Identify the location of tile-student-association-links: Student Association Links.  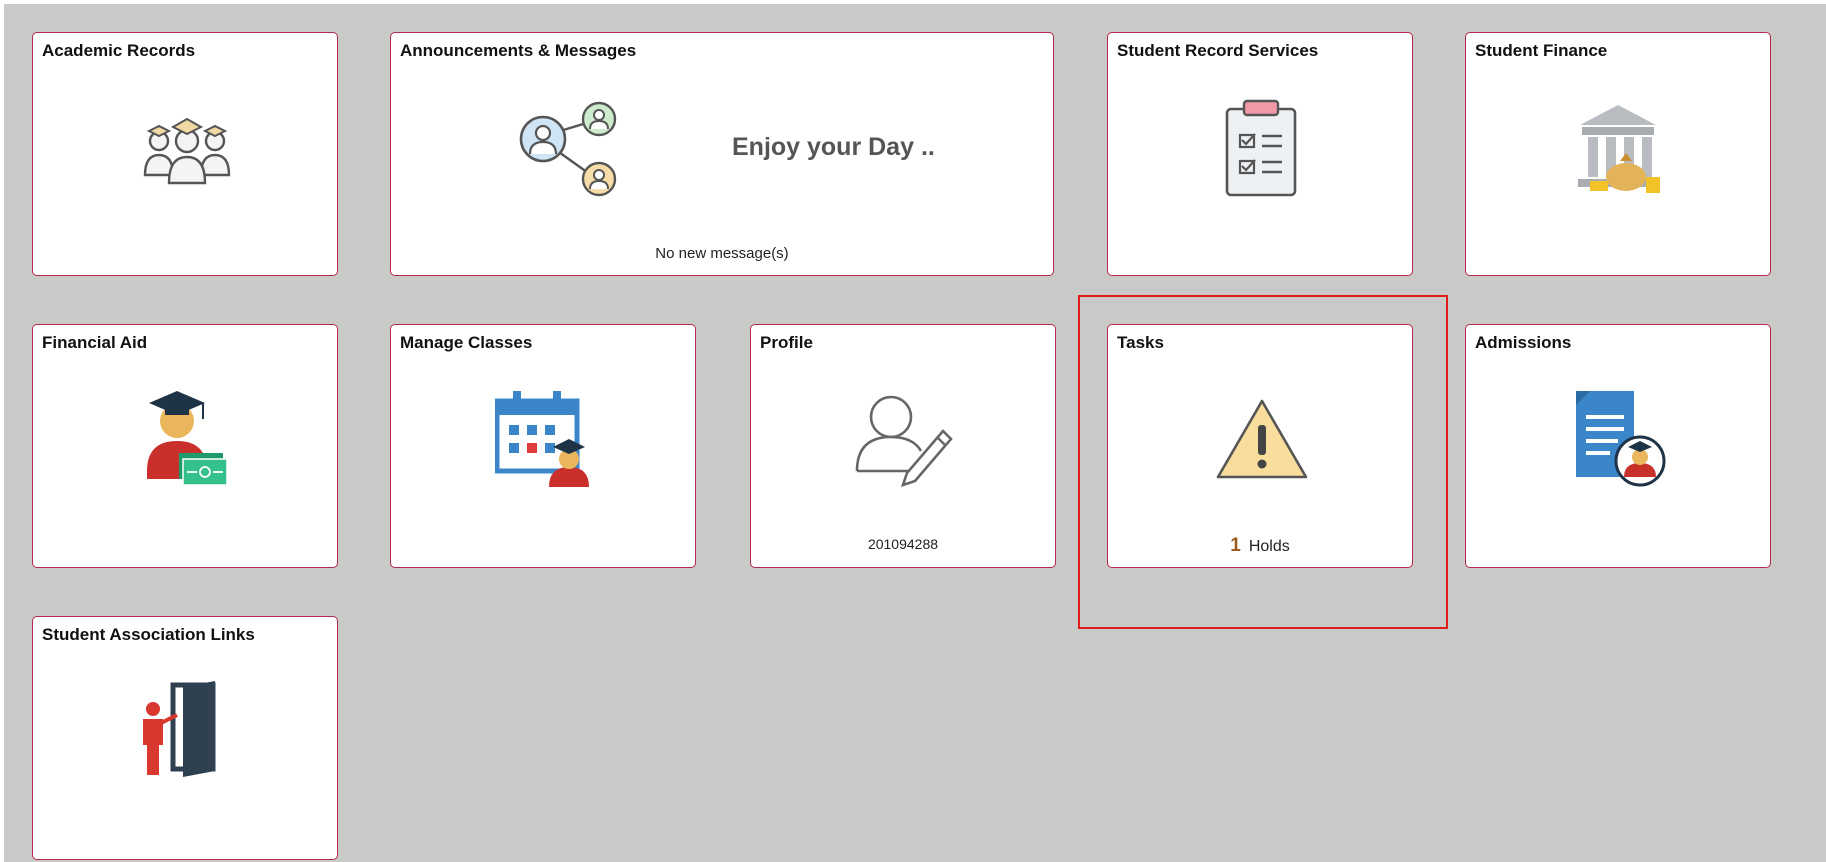
(185, 738).